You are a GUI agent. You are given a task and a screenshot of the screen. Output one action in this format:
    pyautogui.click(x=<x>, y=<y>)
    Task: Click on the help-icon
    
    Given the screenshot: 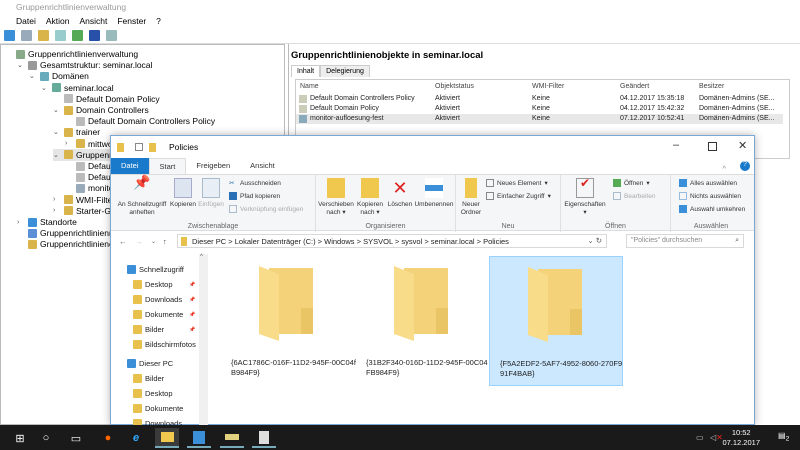 What is the action you would take?
    pyautogui.click(x=94, y=35)
    